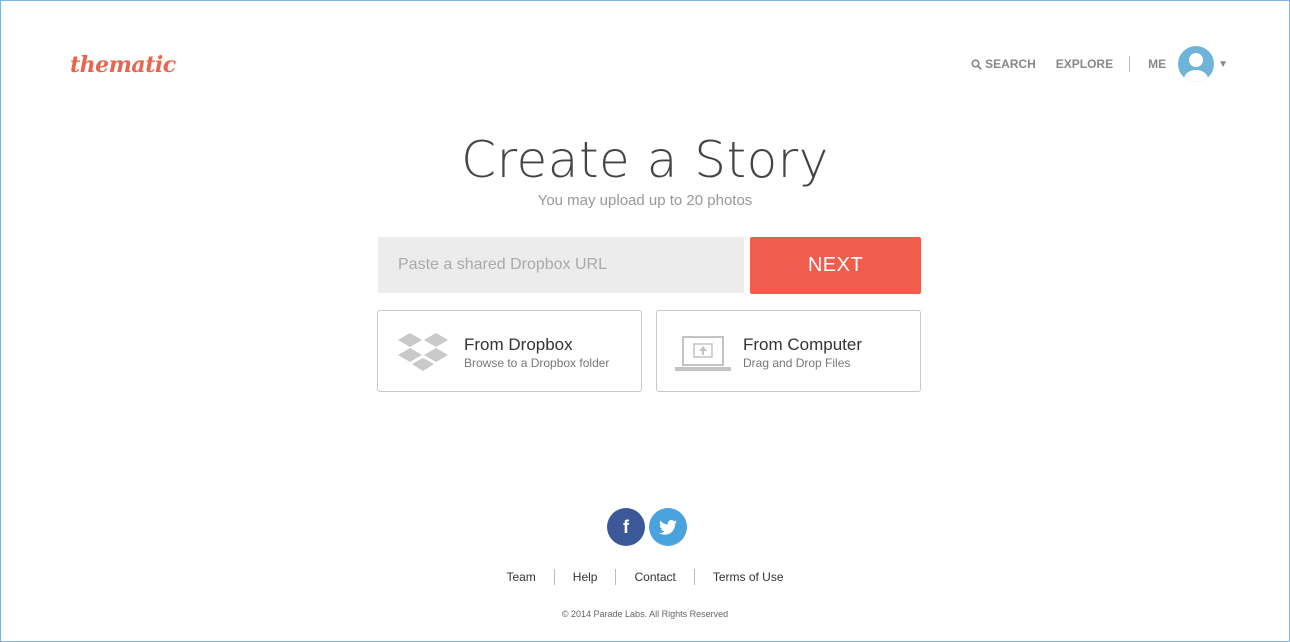 This screenshot has height=642, width=1290. I want to click on laptop-upload-icon, so click(703, 353).